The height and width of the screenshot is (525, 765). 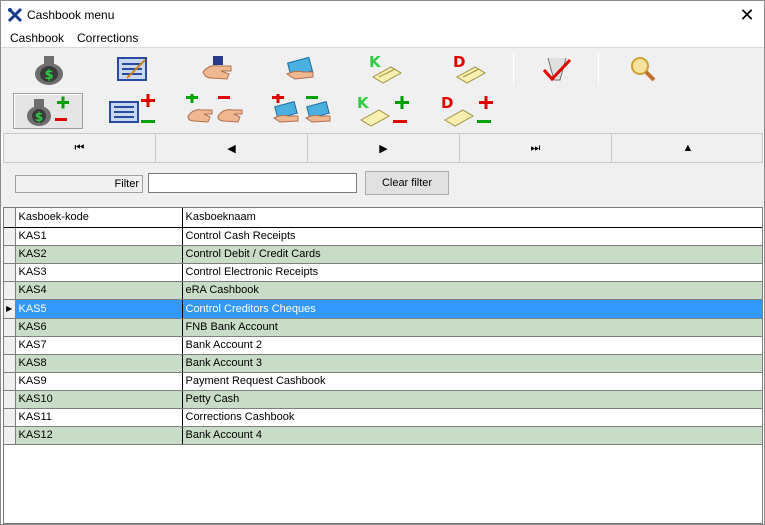 What do you see at coordinates (99, 399) in the screenshot?
I see `cell-code: KAS10` at bounding box center [99, 399].